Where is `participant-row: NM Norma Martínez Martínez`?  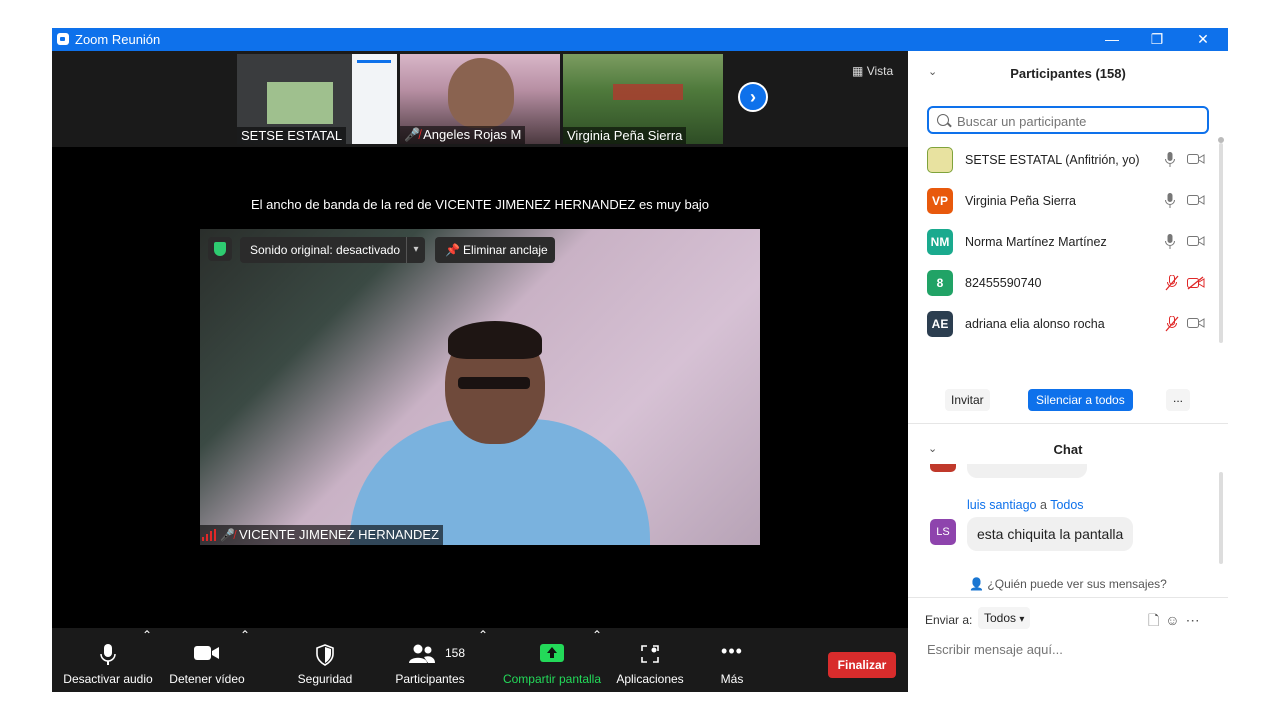 participant-row: NM Norma Martínez Martínez is located at coordinates (1068, 242).